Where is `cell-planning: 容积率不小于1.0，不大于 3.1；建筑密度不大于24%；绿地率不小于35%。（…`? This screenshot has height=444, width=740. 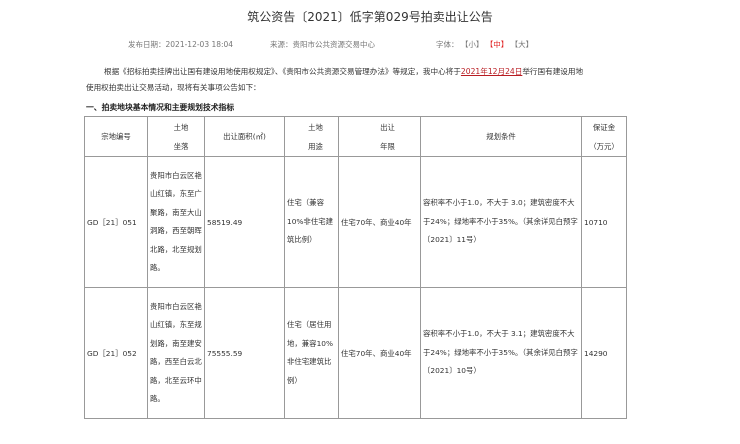
cell-planning: 容积率不小于1.0，不大于 3.1；建筑密度不大于24%；绿地率不小于35%。（… is located at coordinates (501, 353).